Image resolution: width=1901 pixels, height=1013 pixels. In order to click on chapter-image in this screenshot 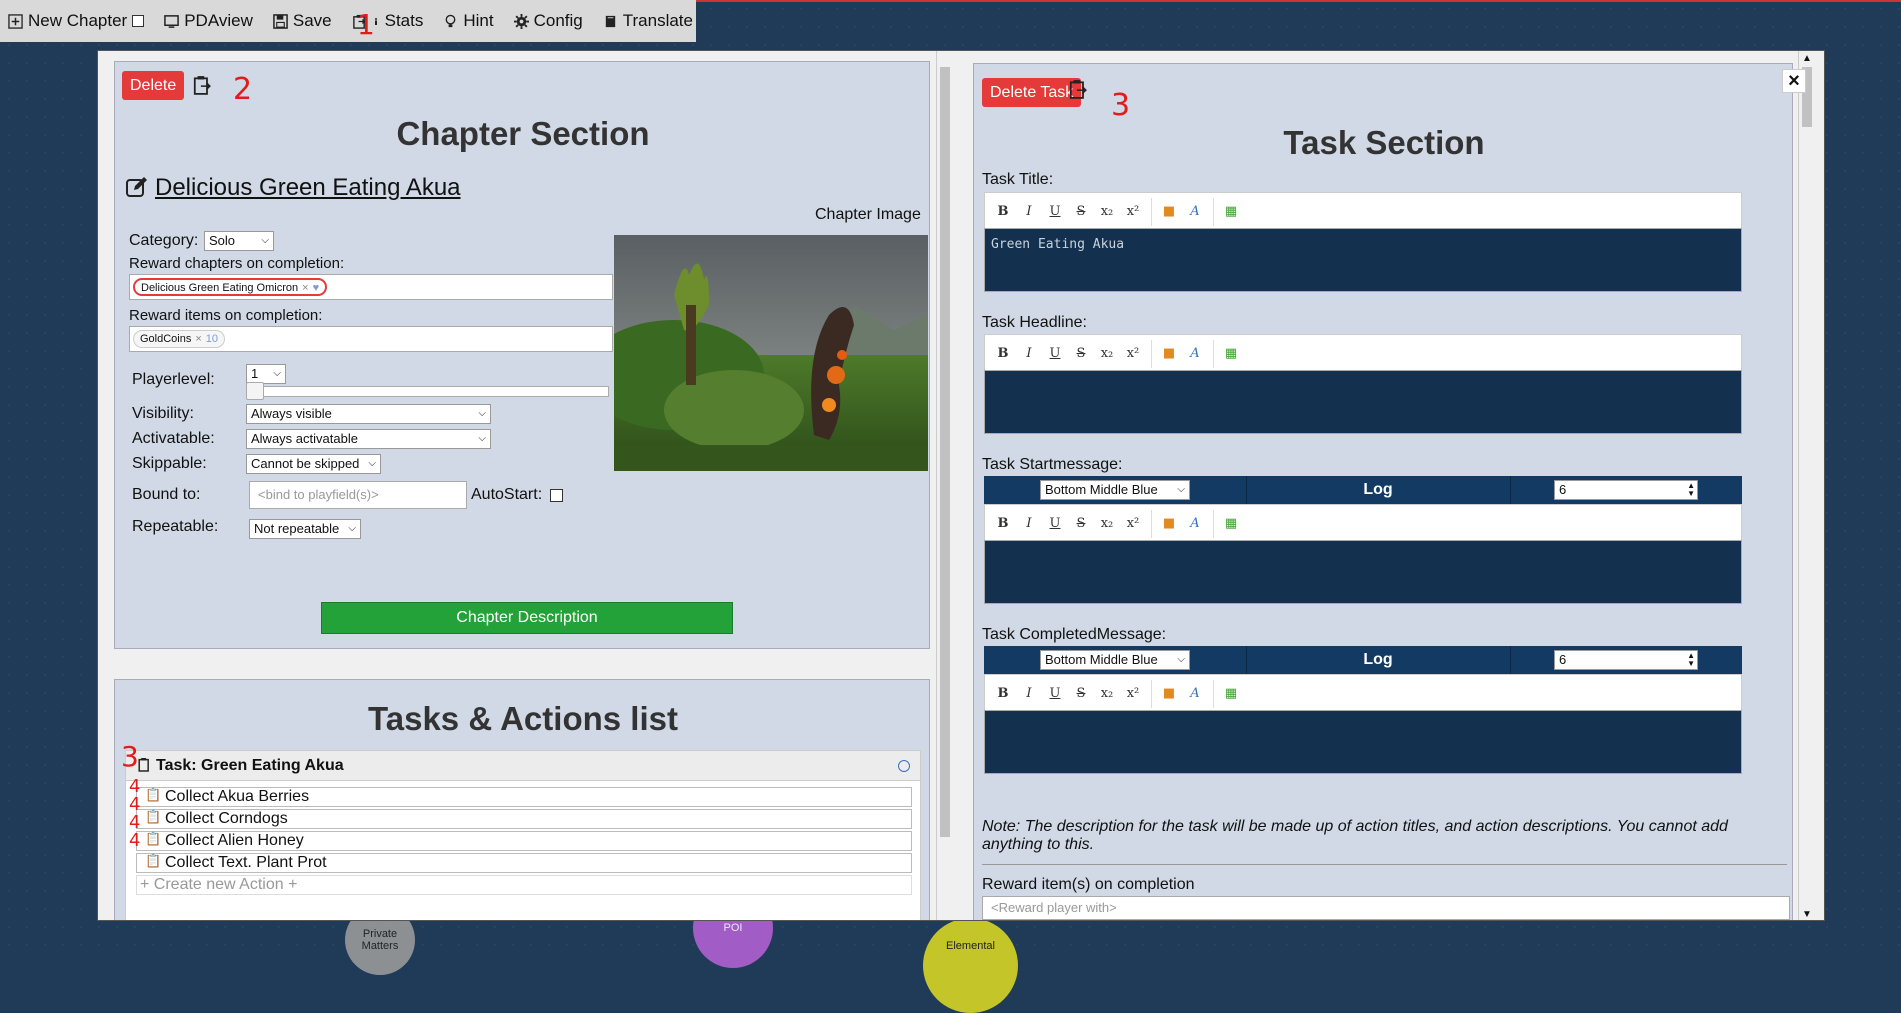, I will do `click(771, 353)`.